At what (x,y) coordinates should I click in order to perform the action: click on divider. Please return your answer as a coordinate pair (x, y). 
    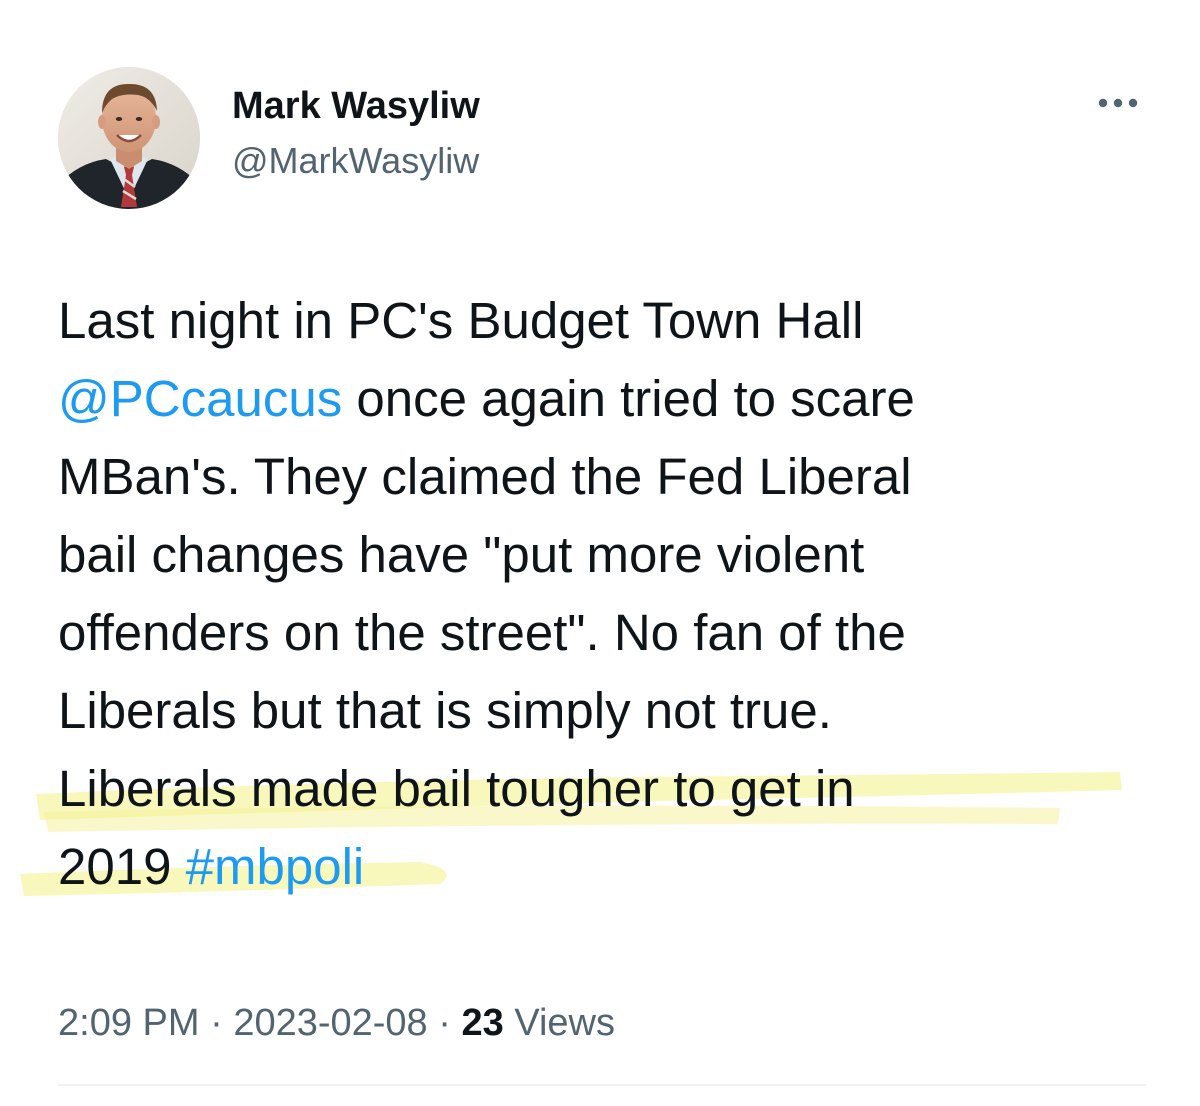
    Looking at the image, I should click on (602, 1085).